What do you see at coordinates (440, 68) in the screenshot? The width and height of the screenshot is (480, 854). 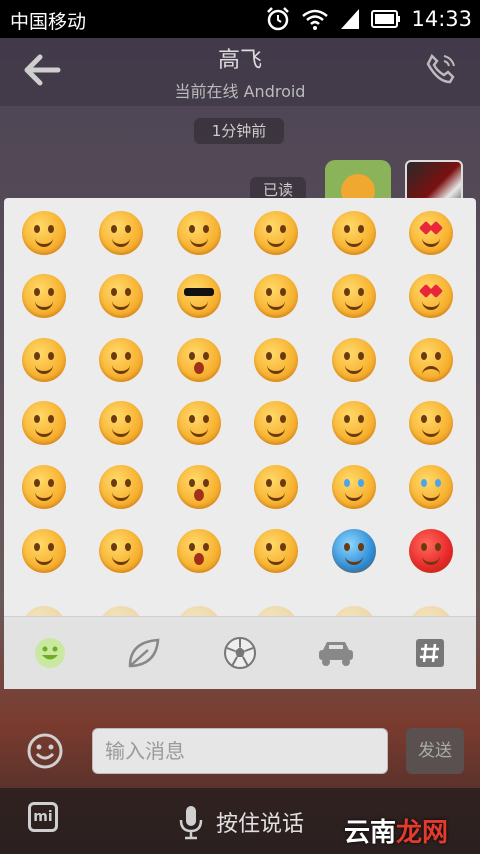 I see `phone-icon` at bounding box center [440, 68].